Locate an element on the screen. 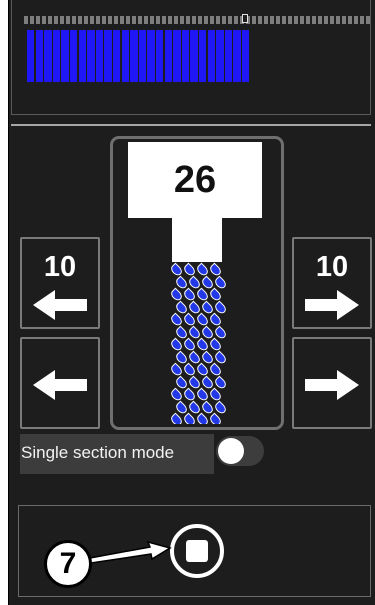  stop-button is located at coordinates (197, 551).